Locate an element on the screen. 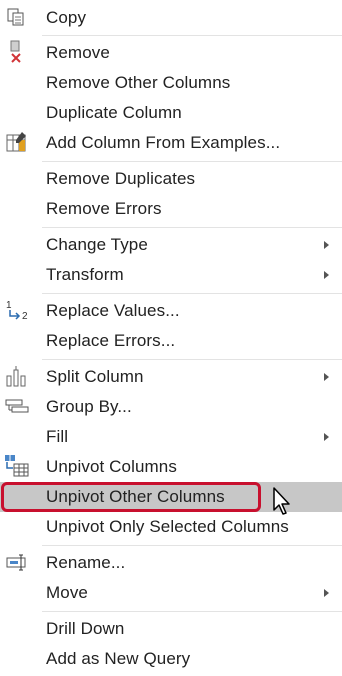 This screenshot has height=676, width=342. rename-icon is located at coordinates (17, 563).